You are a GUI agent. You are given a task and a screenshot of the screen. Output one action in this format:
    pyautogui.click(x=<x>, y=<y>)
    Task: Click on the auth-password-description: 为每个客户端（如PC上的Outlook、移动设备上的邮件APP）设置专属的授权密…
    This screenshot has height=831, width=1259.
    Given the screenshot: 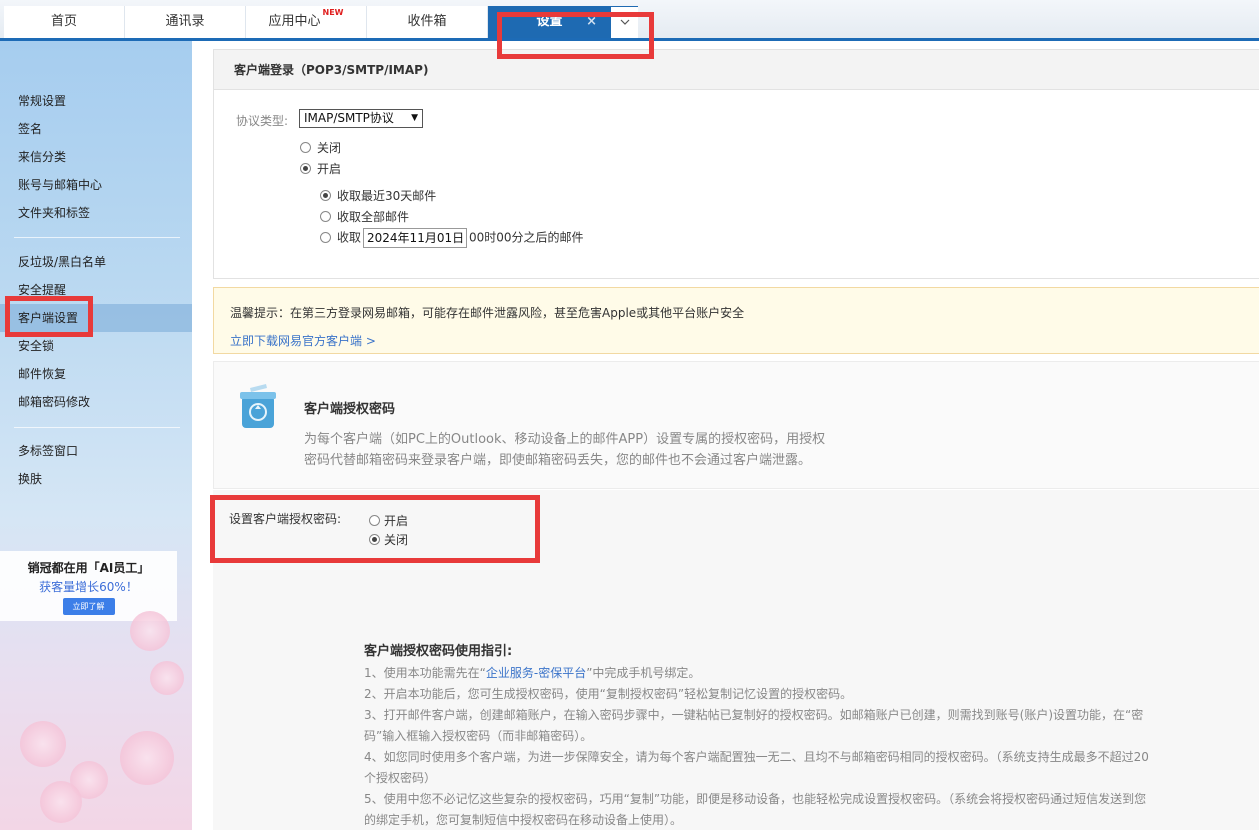 What is the action you would take?
    pyautogui.click(x=594, y=450)
    